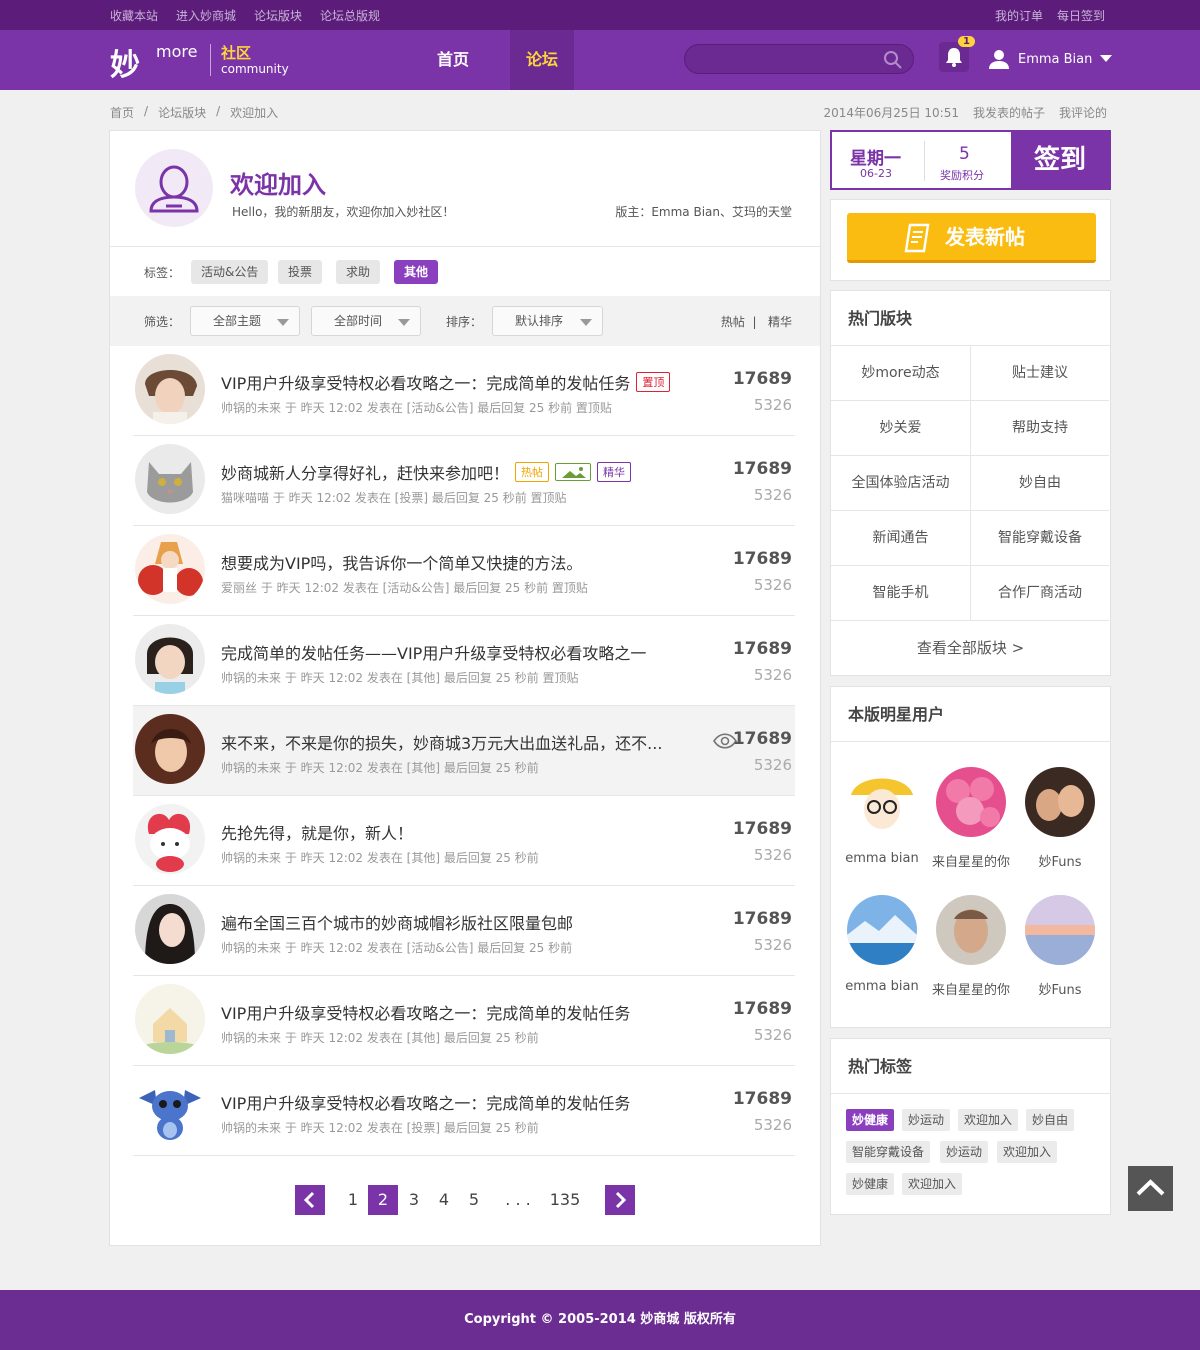  I want to click on hot-tag: 妙自由, so click(1050, 1120).